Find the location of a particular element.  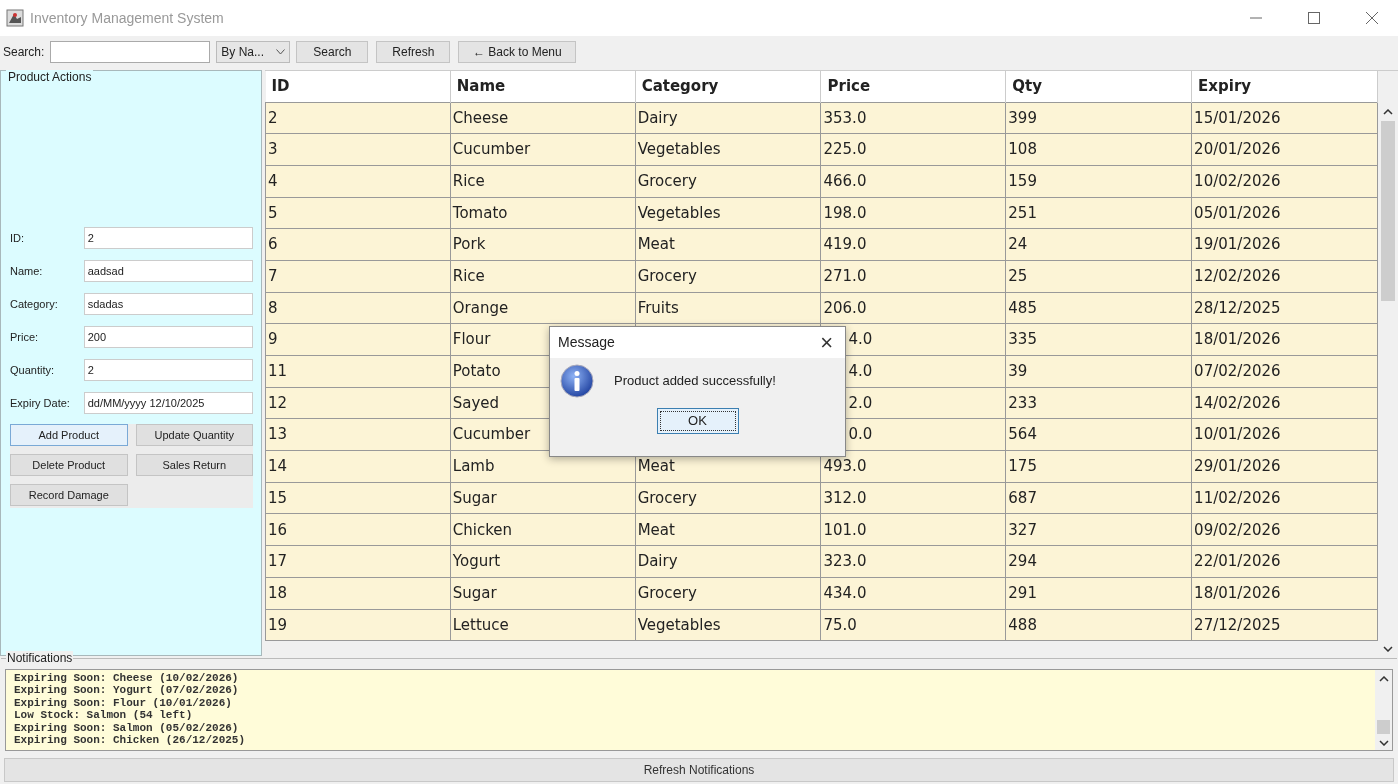

scrollbar is located at coordinates (1383, 710).